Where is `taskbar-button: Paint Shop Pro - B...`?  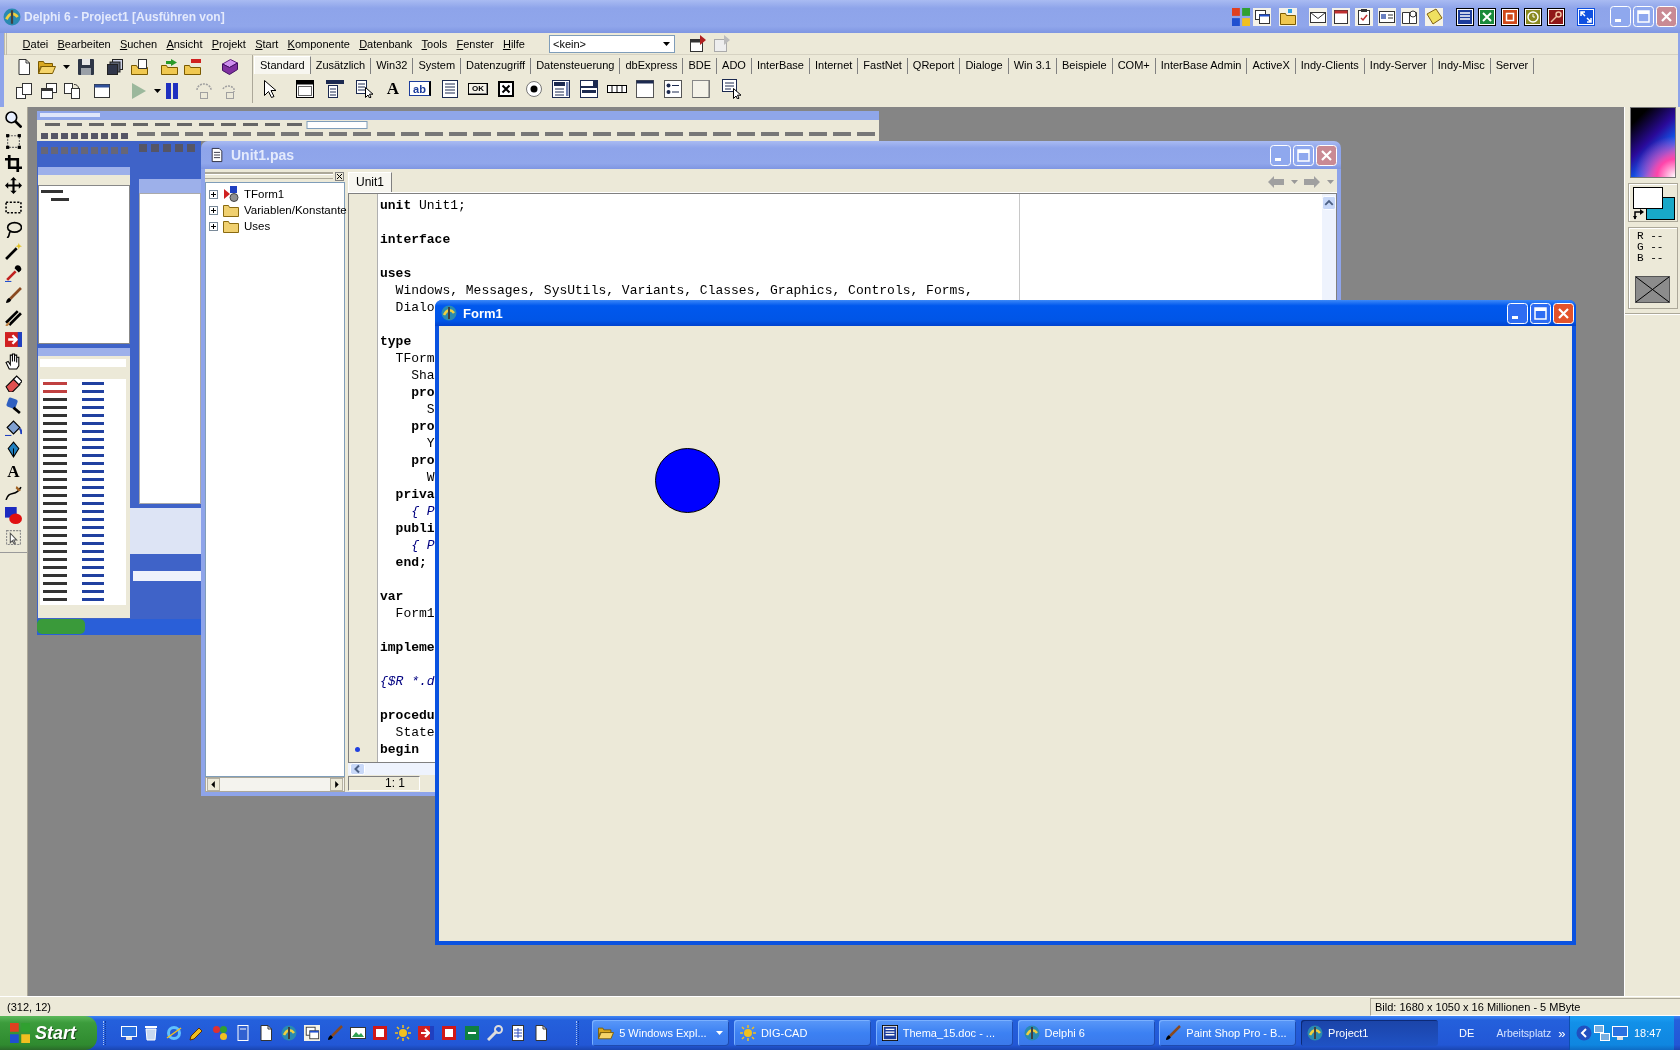 taskbar-button: Paint Shop Pro - B... is located at coordinates (1228, 1033).